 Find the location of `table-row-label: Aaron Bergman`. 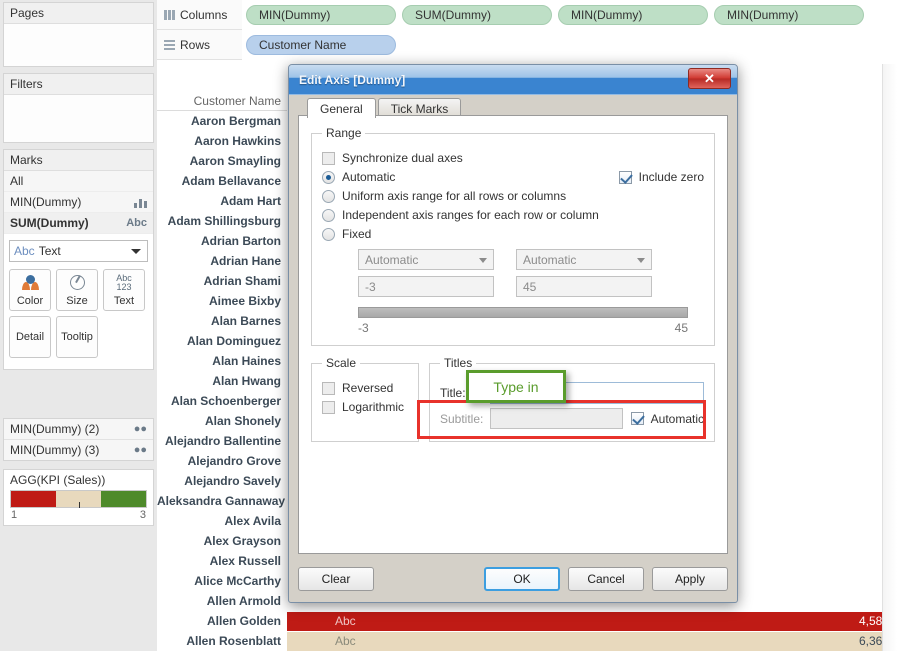

table-row-label: Aaron Bergman is located at coordinates (235, 121).